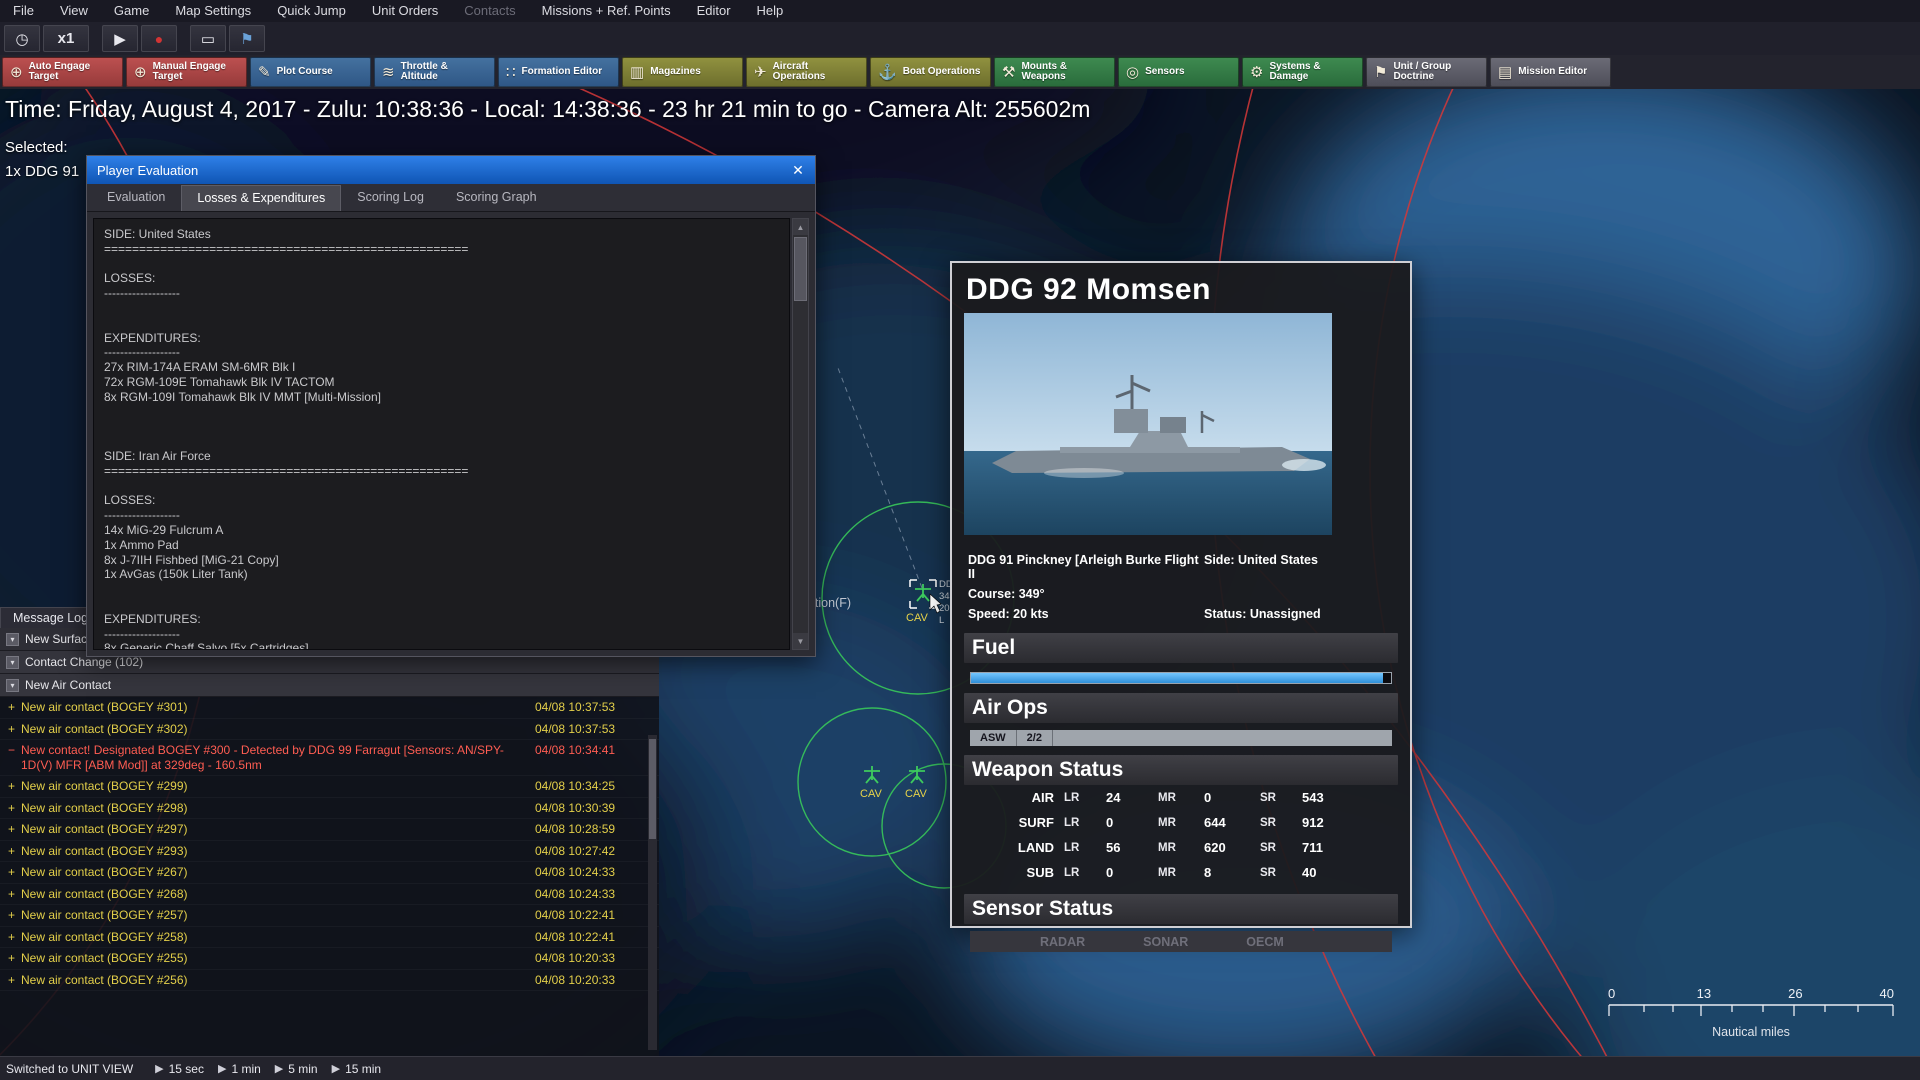 The image size is (1920, 1080). Describe the element at coordinates (944, 608) in the screenshot. I see `svg-text: 20` at that location.